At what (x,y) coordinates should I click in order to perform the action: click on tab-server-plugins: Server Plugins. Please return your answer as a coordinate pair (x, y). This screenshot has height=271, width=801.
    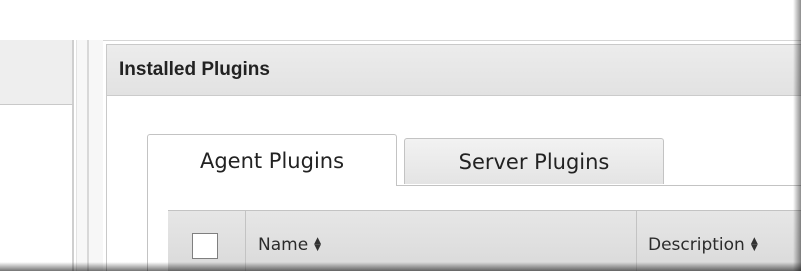
    Looking at the image, I should click on (534, 161).